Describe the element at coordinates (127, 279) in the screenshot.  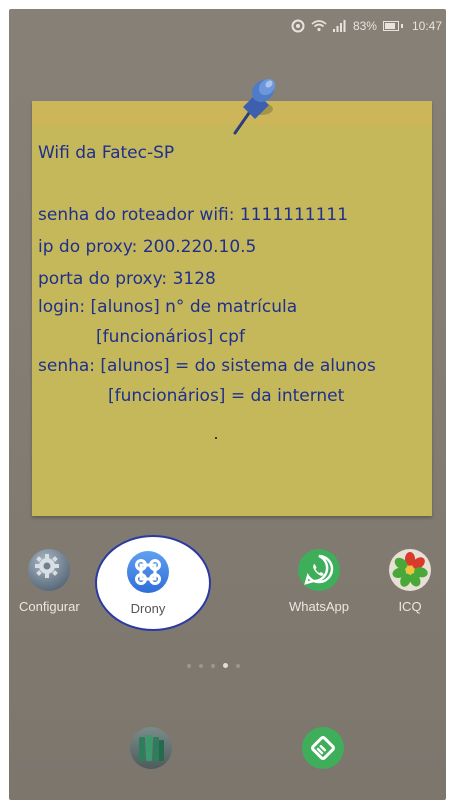
I see `note-line: porta do proxy: 3128` at that location.